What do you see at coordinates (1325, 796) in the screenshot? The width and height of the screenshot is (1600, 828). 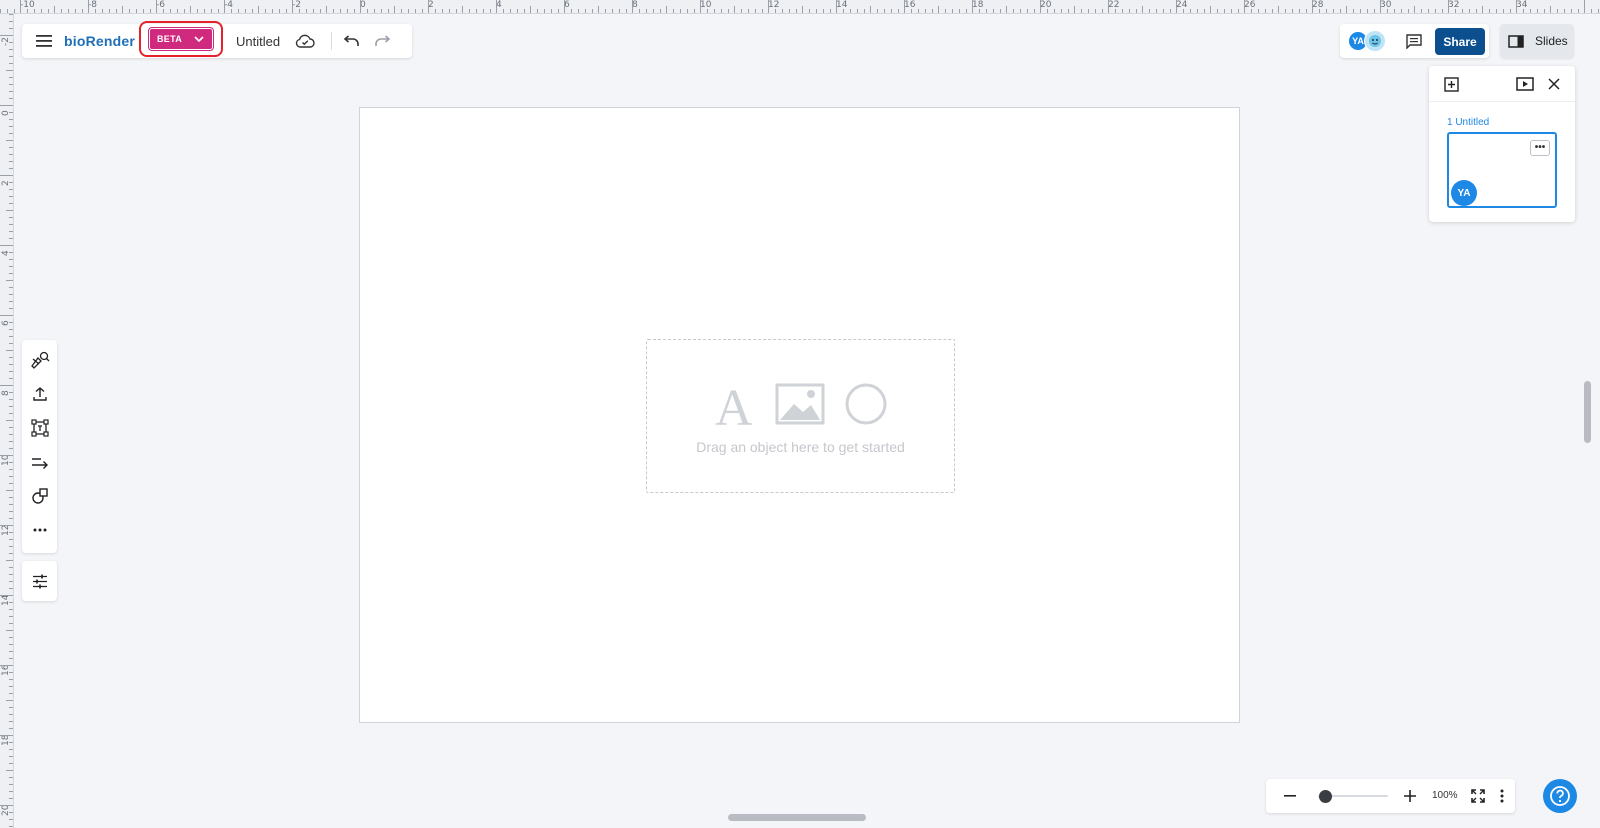 I see `zoom-slider-handle` at bounding box center [1325, 796].